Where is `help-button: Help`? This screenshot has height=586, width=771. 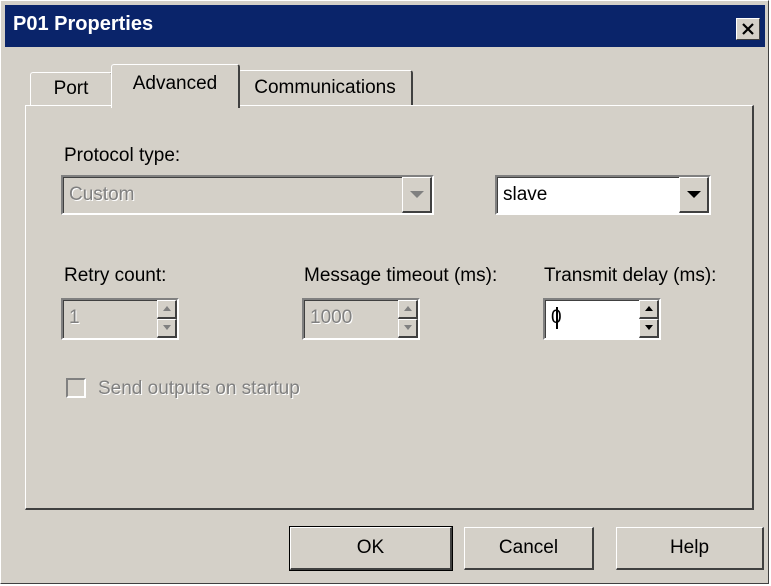 help-button: Help is located at coordinates (690, 548).